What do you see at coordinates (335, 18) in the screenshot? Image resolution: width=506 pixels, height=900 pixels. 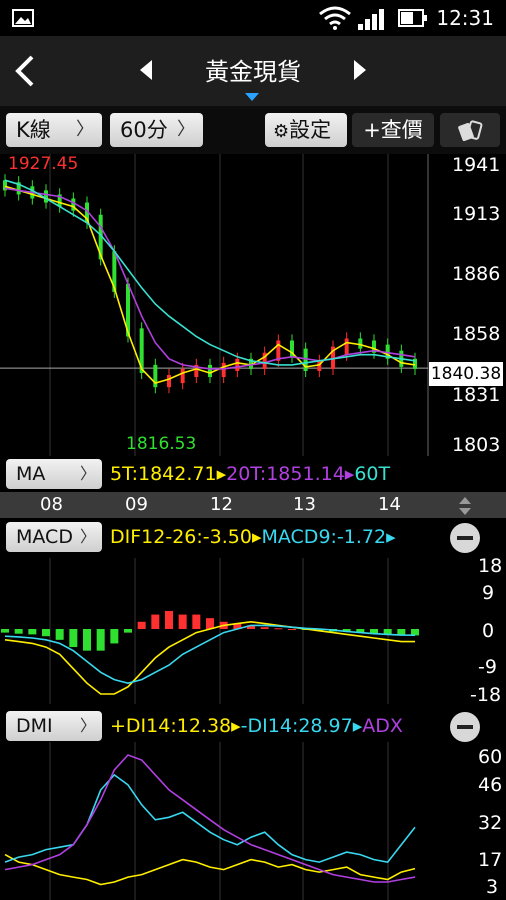 I see `wifi-icon` at bounding box center [335, 18].